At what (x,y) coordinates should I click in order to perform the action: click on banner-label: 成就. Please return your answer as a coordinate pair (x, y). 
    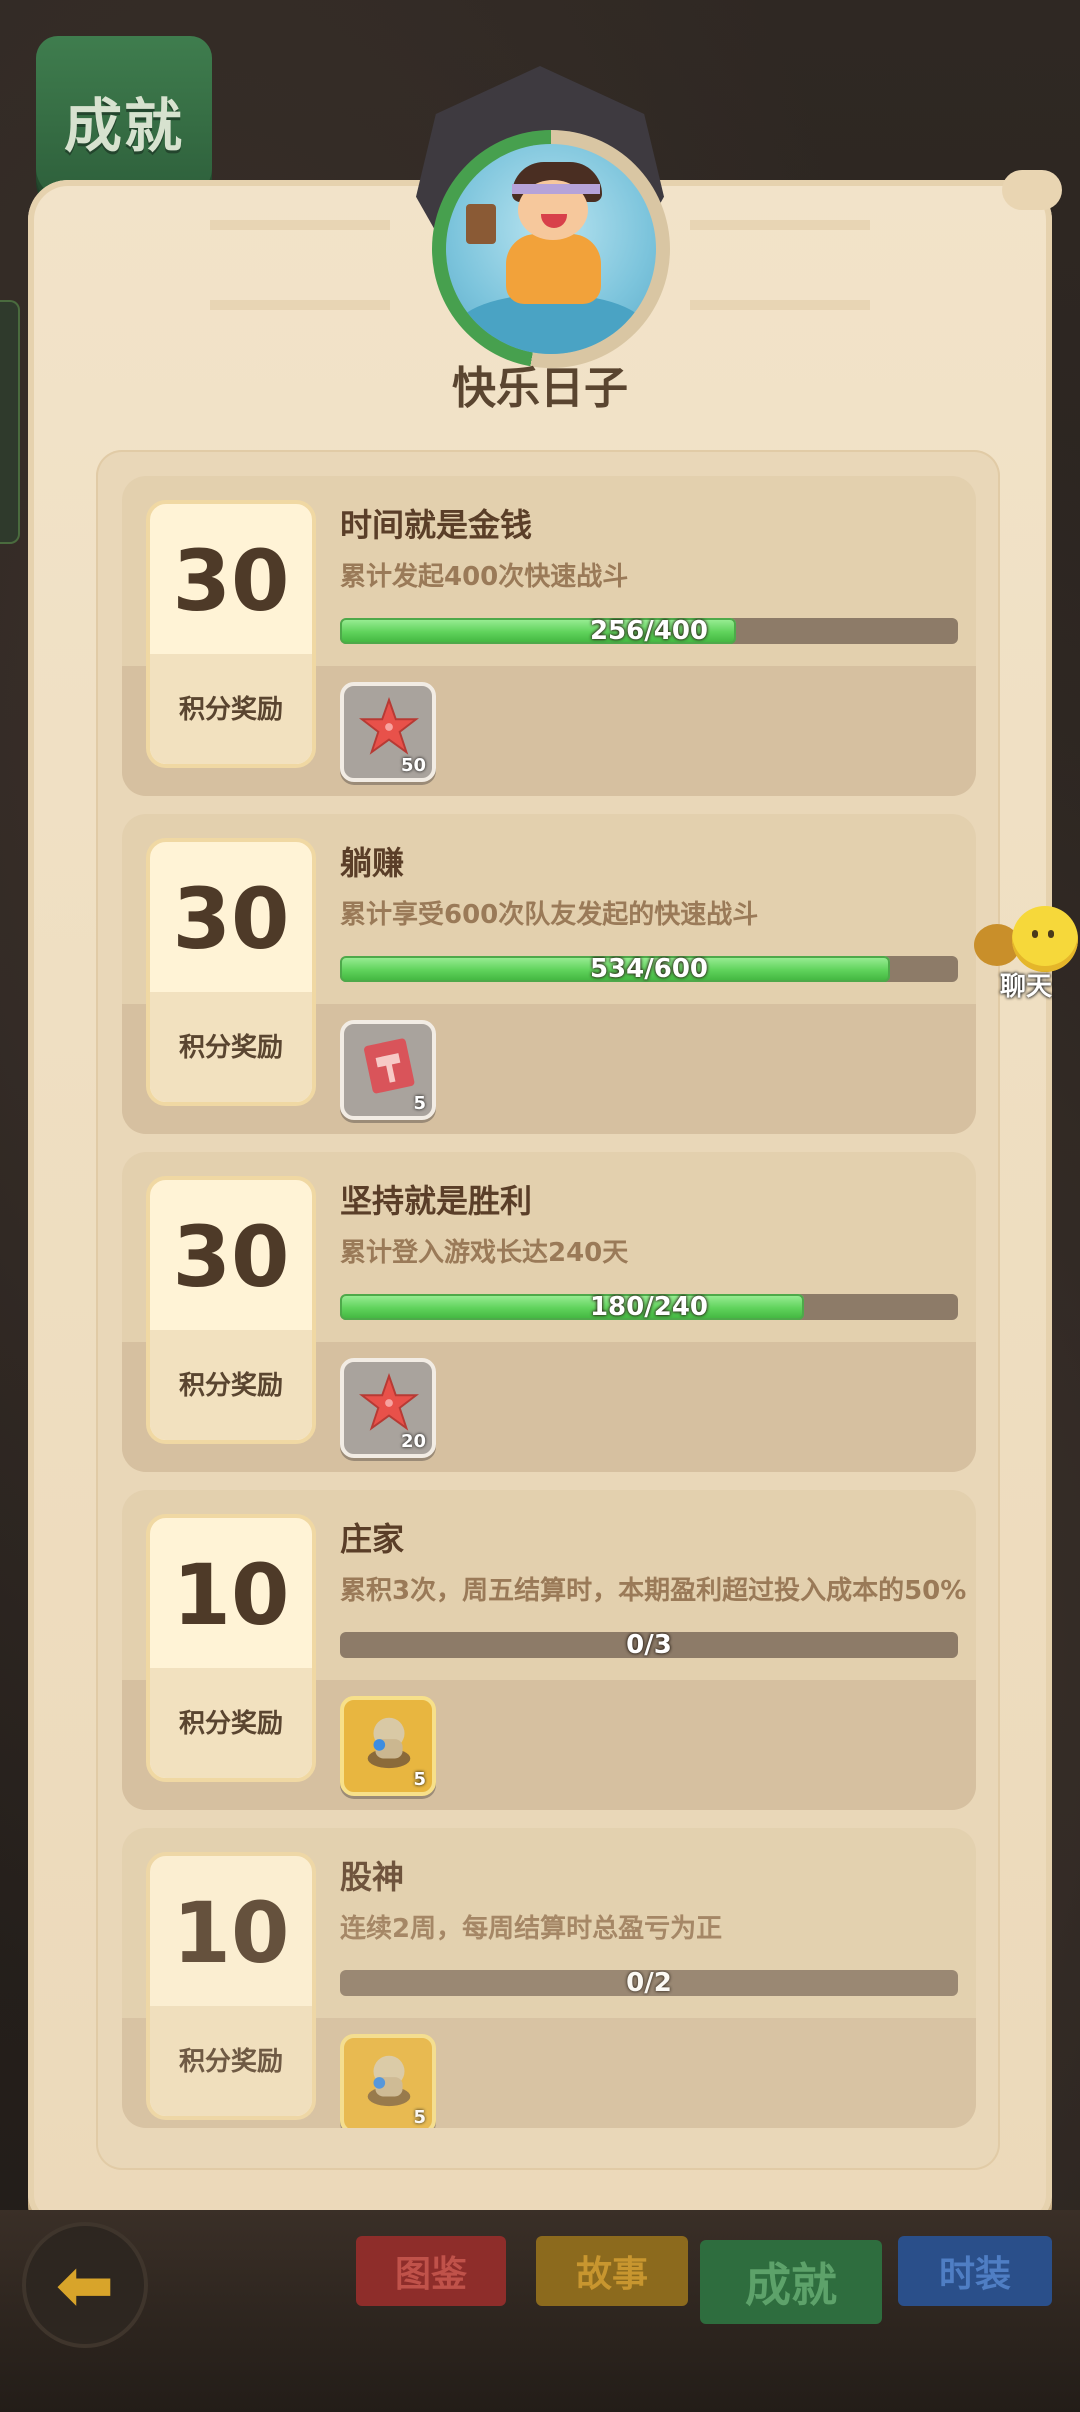
    Looking at the image, I should click on (123, 126).